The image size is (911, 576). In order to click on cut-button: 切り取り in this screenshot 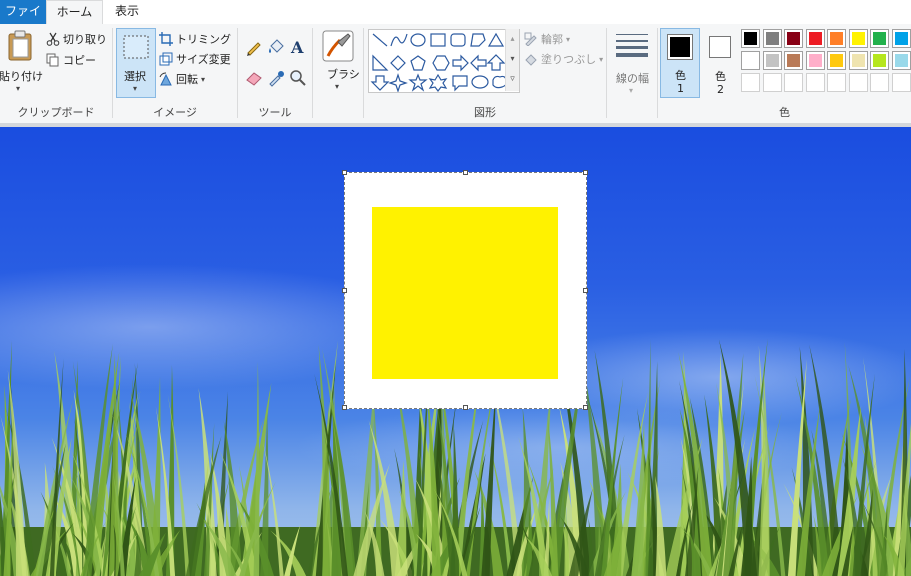, I will do `click(76, 39)`.